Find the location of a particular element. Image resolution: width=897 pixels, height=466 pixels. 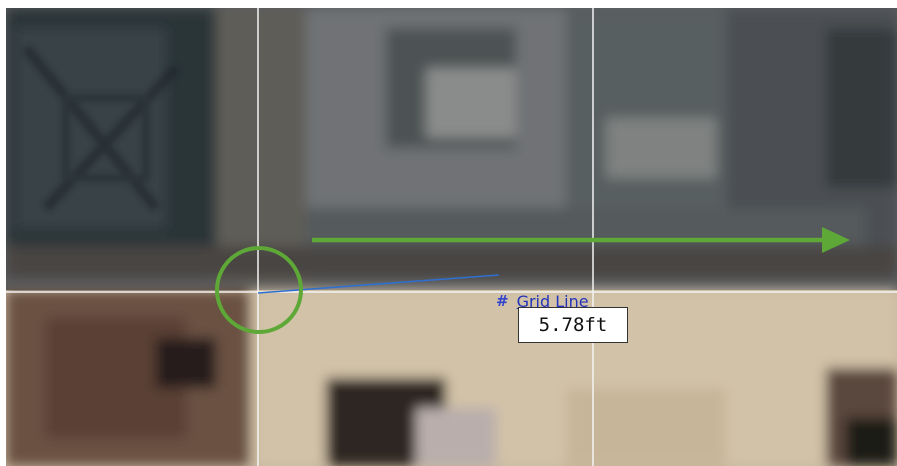

grid-snap-icon: # is located at coordinates (502, 301).